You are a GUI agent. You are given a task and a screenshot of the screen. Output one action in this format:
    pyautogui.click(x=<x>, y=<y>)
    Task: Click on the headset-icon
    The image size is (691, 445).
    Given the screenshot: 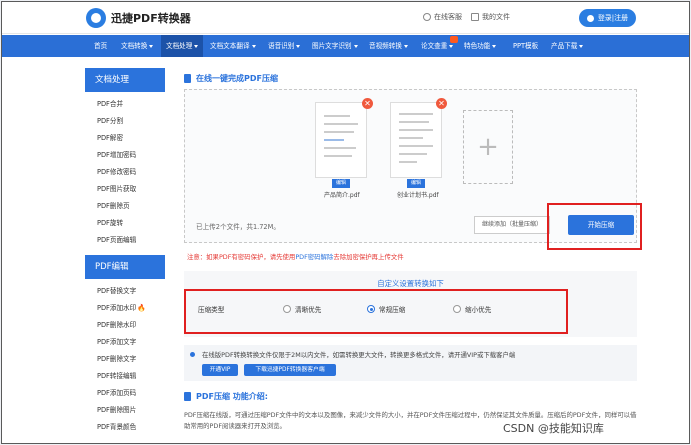 What is the action you would take?
    pyautogui.click(x=427, y=17)
    